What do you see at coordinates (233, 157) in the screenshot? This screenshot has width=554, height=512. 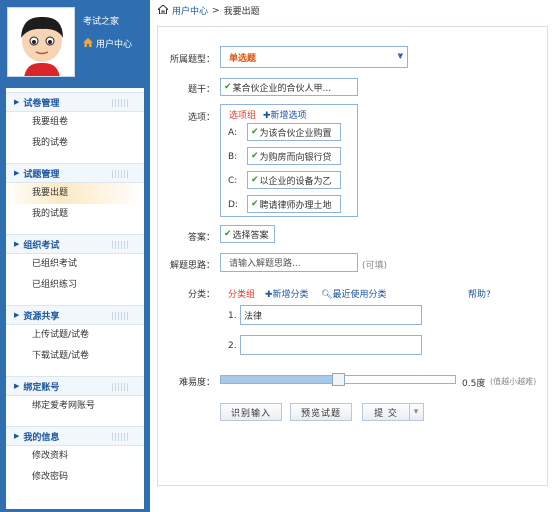 I see `option-letter: B:` at bounding box center [233, 157].